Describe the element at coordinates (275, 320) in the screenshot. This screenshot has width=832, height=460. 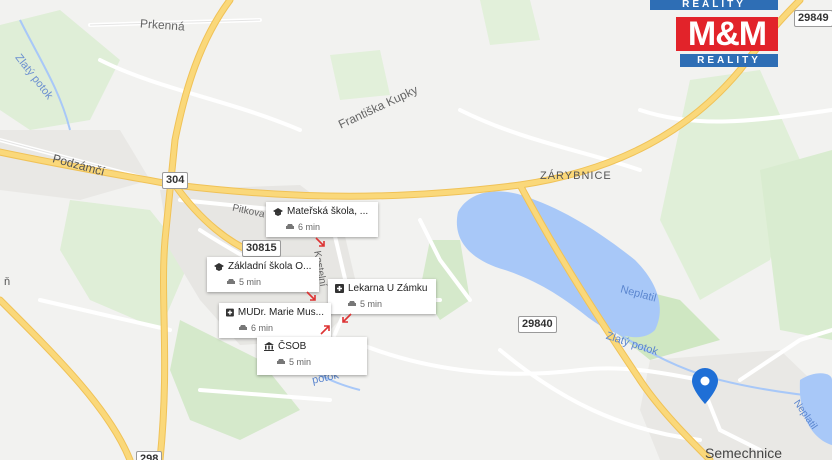
I see `poi-card-mudr: MUDr. Marie Mus... 6 min` at that location.